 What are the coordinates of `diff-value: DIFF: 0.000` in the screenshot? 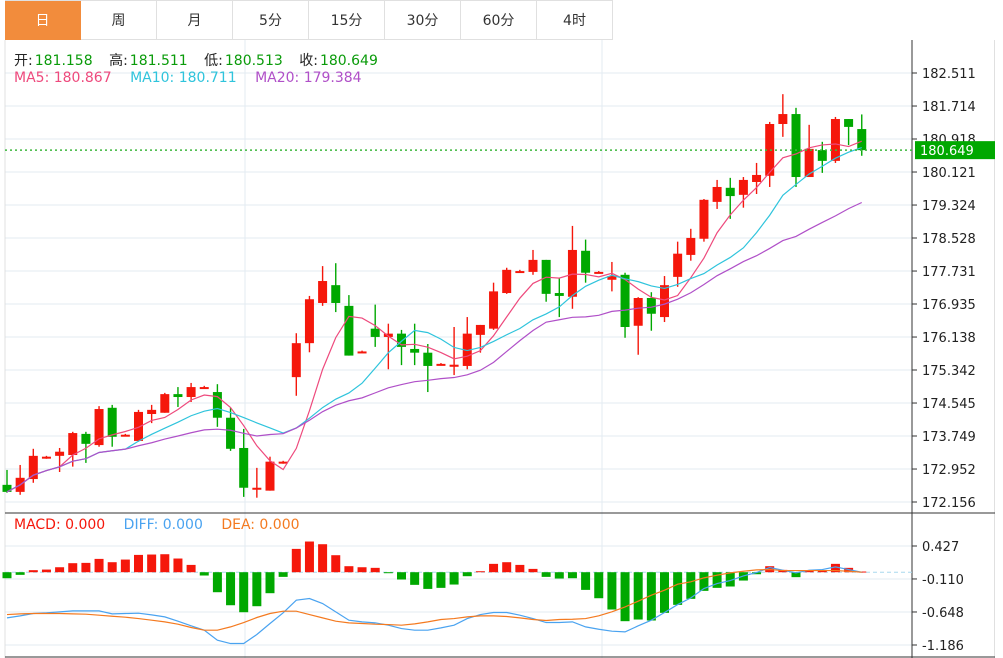 It's located at (163, 525).